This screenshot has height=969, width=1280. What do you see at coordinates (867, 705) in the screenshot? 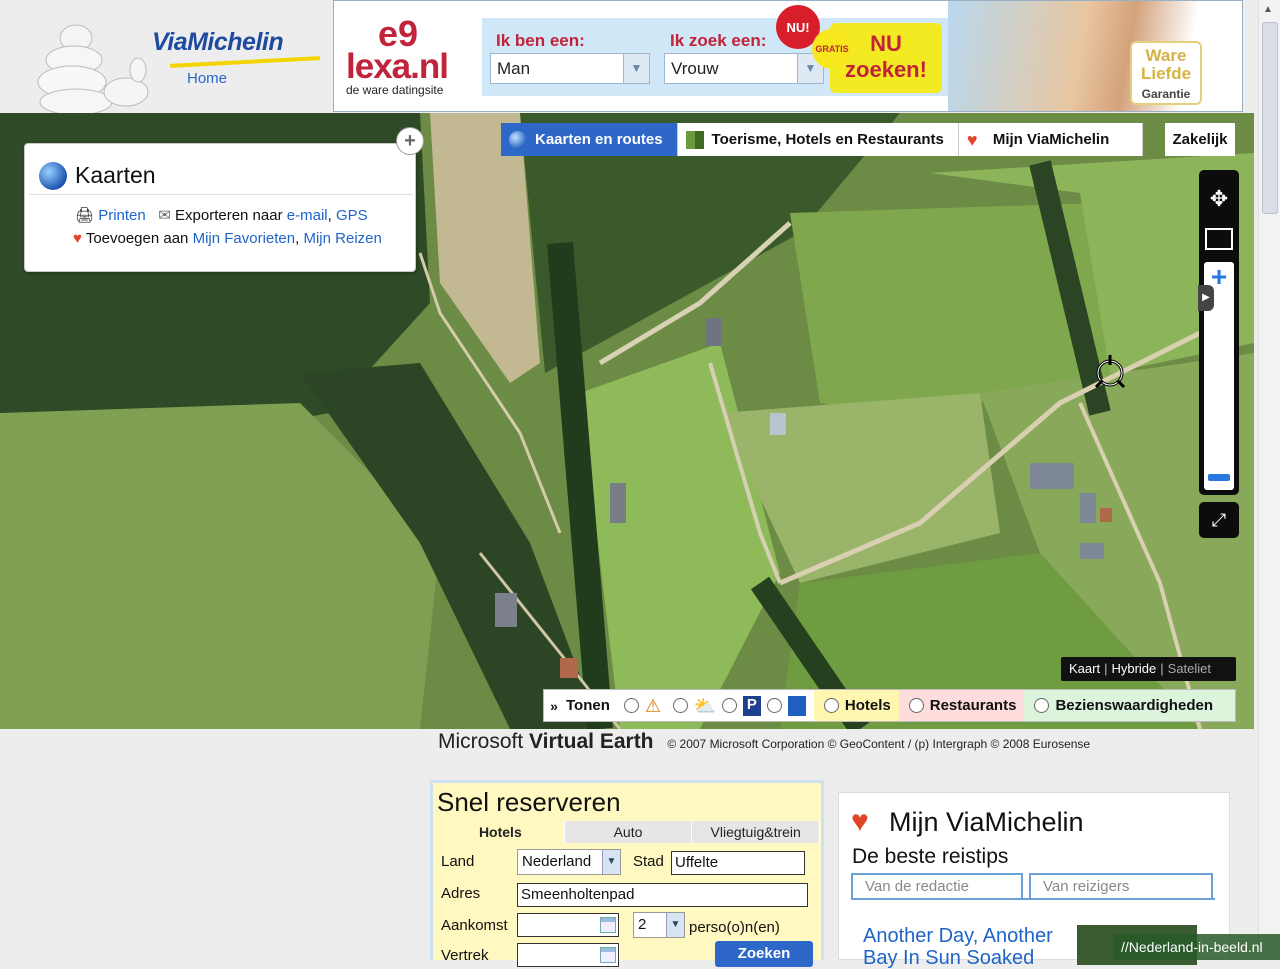
I see `poi-hotels-label: Hotels` at bounding box center [867, 705].